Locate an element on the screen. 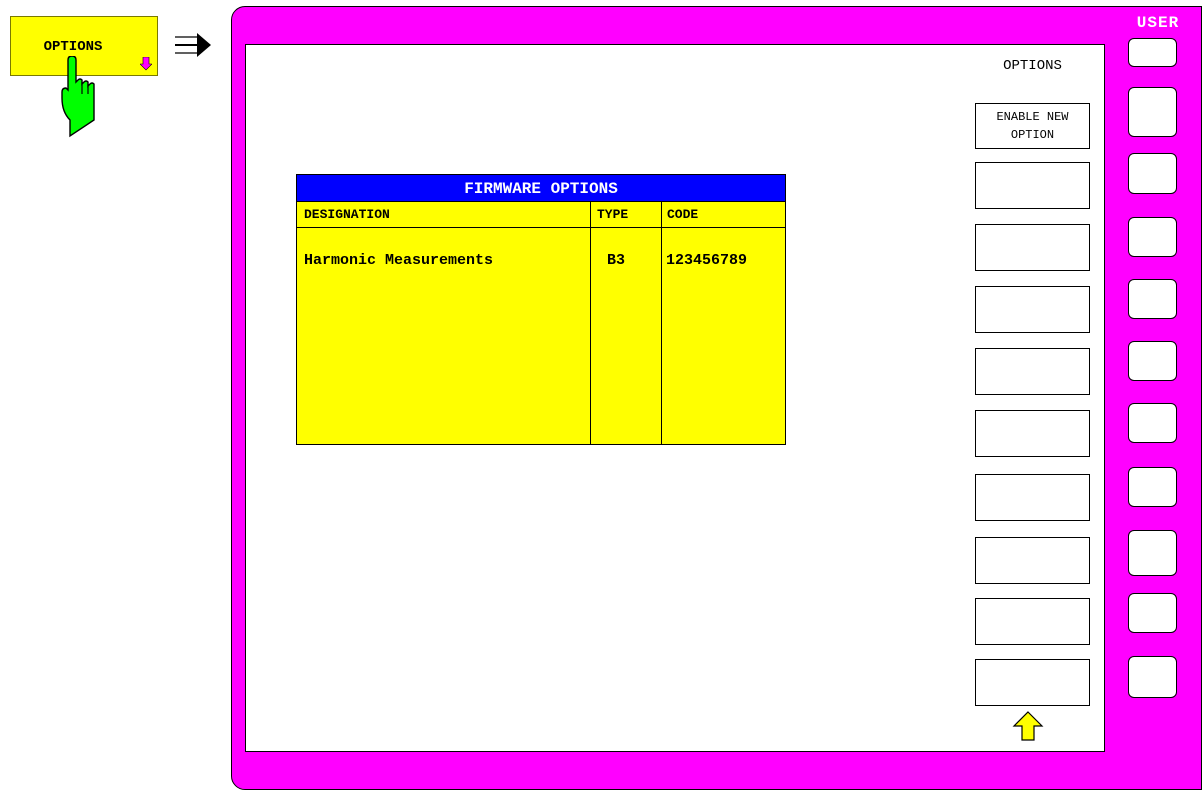 This screenshot has width=1202, height=792. user-label: USER is located at coordinates (1158, 23).